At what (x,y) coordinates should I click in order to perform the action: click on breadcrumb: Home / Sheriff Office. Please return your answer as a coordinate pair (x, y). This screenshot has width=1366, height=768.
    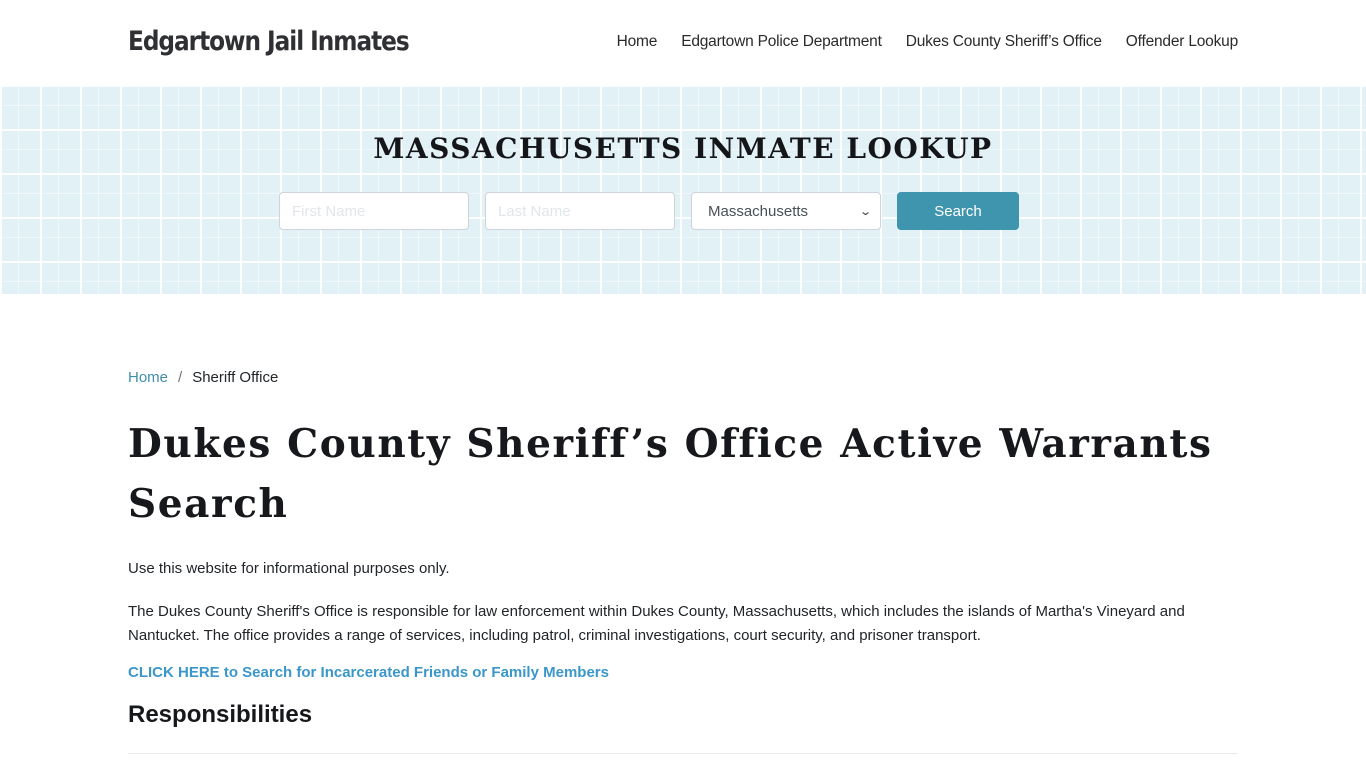
    Looking at the image, I should click on (203, 377).